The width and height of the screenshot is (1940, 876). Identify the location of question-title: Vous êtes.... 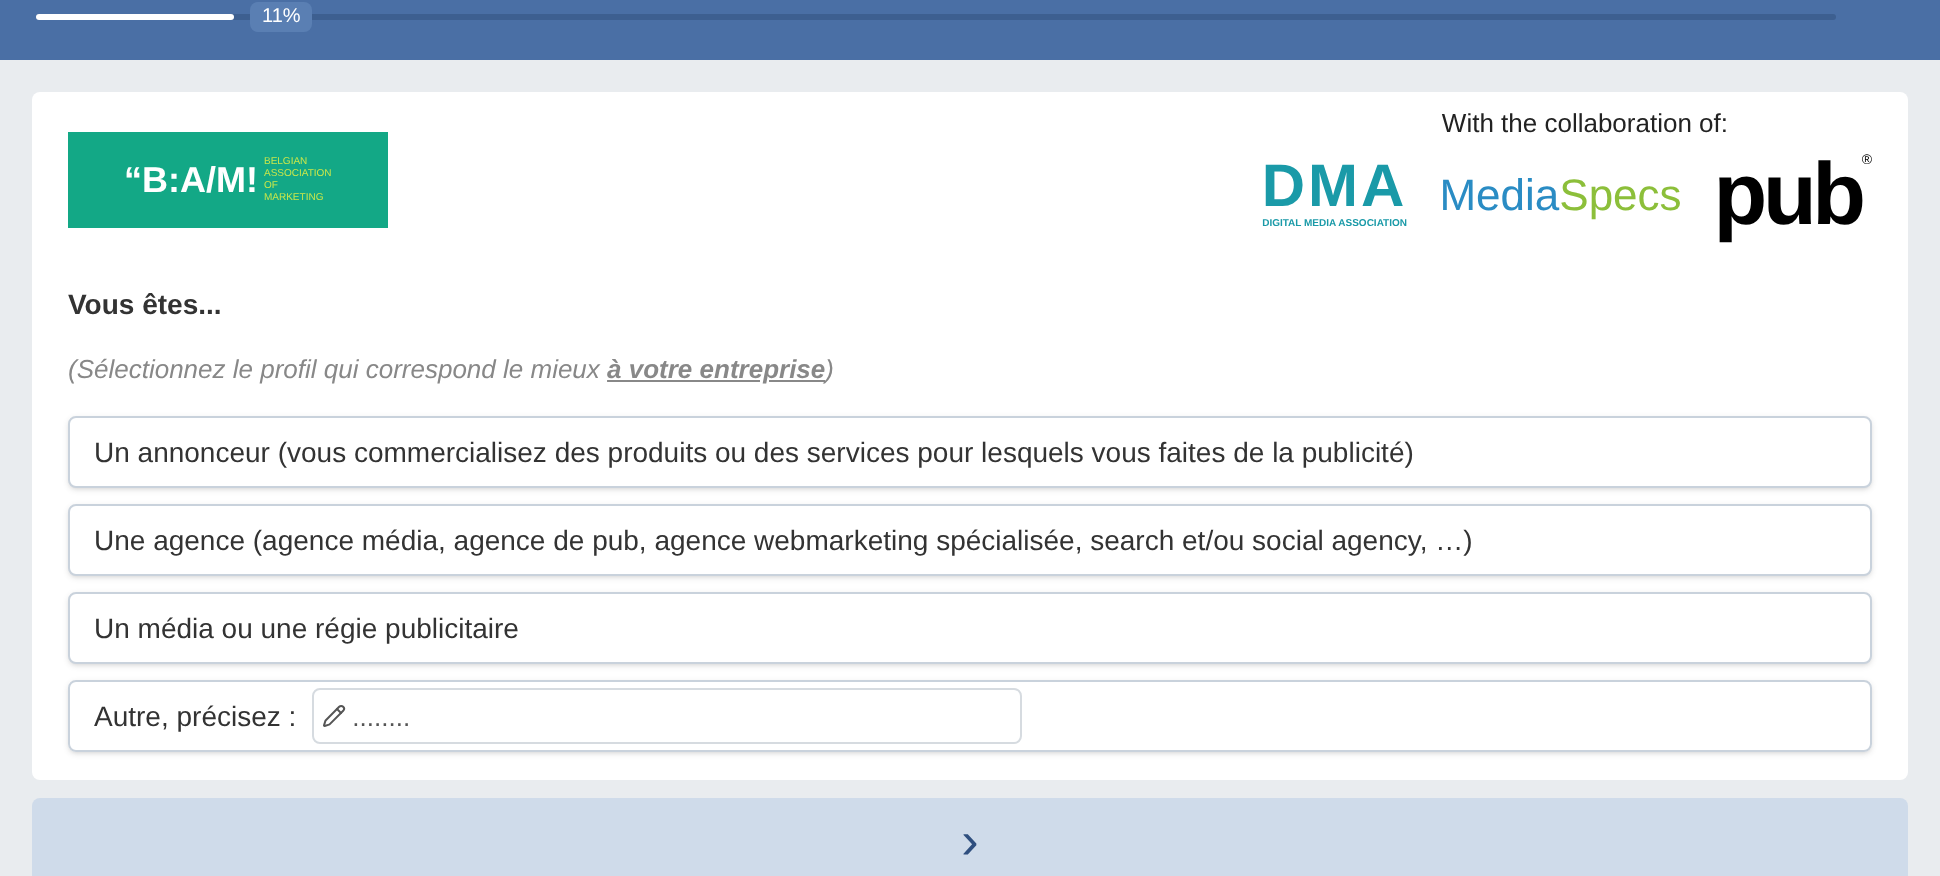
(146, 304).